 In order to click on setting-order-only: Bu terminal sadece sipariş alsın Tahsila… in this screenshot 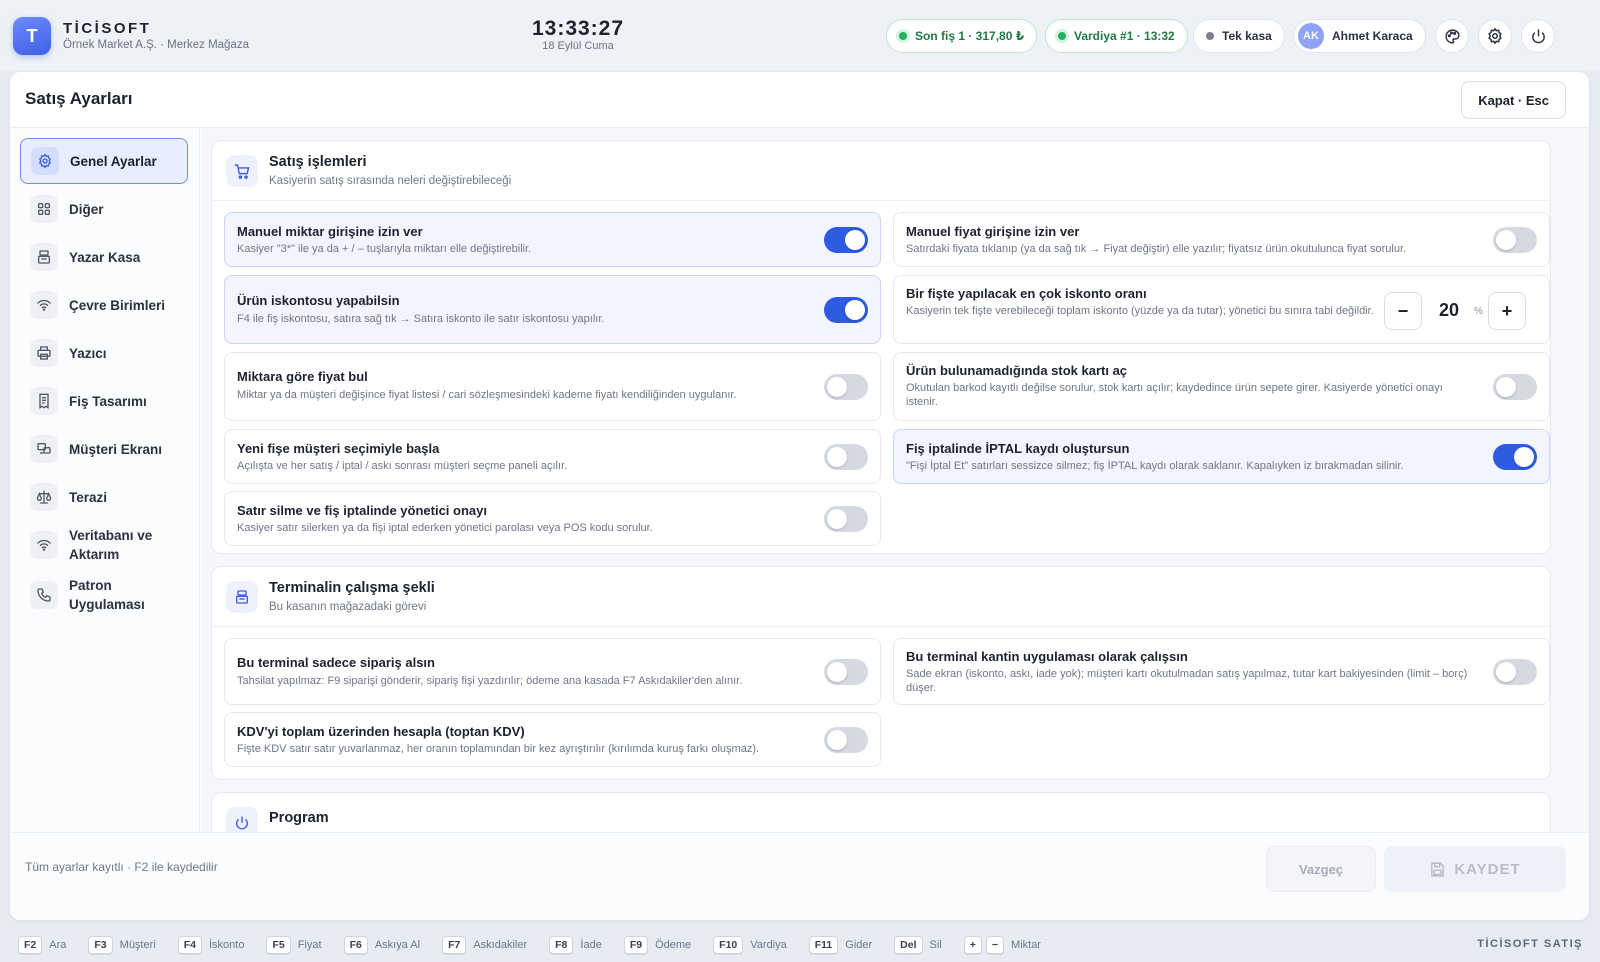, I will do `click(552, 671)`.